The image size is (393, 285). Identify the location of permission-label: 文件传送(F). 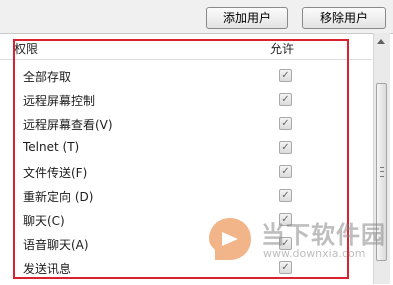
(55, 173).